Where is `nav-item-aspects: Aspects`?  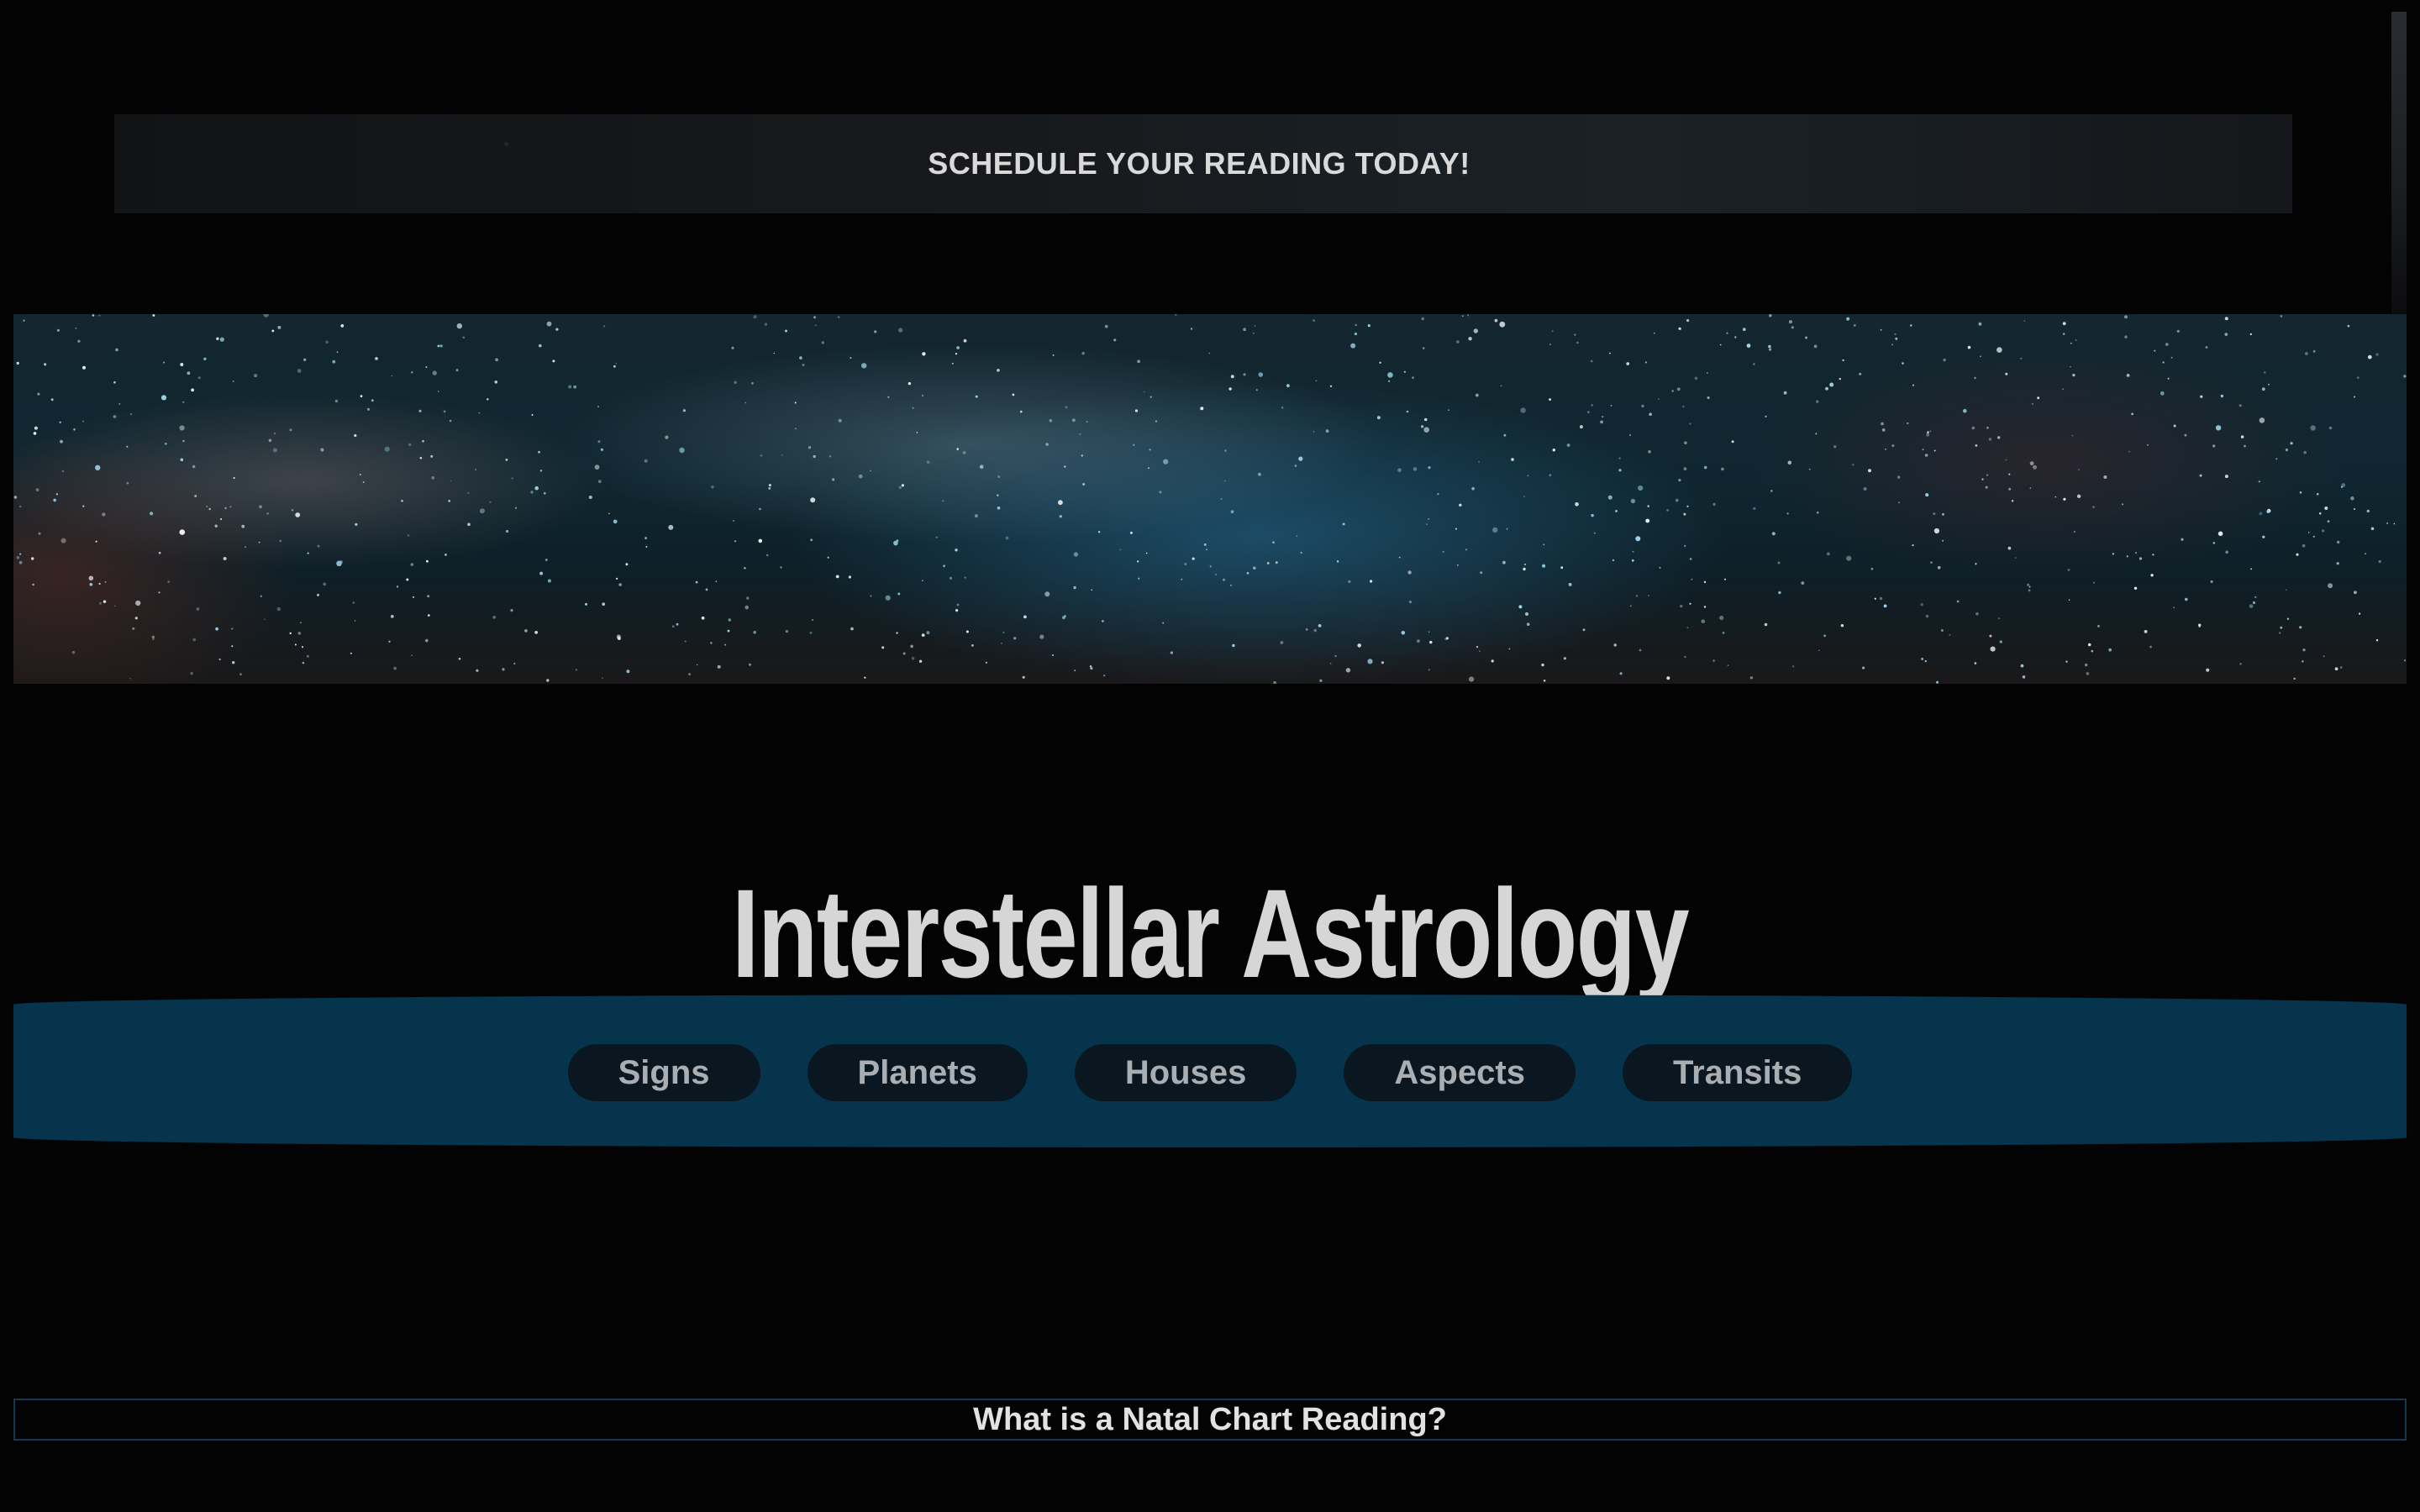 nav-item-aspects: Aspects is located at coordinates (1460, 1072).